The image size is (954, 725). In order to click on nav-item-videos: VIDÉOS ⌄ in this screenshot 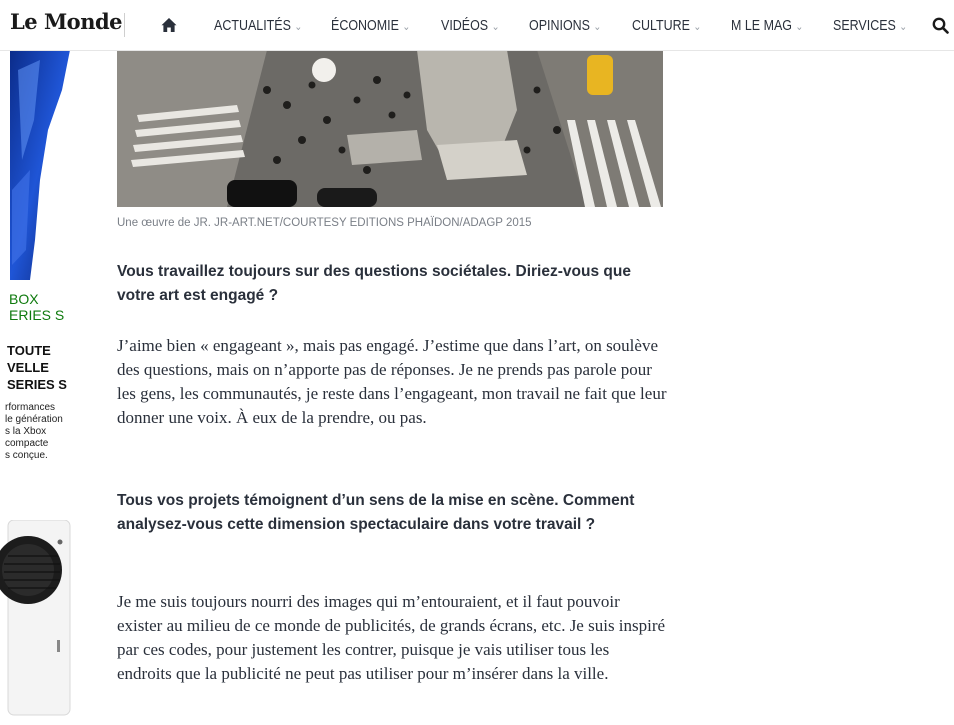, I will do `click(470, 26)`.